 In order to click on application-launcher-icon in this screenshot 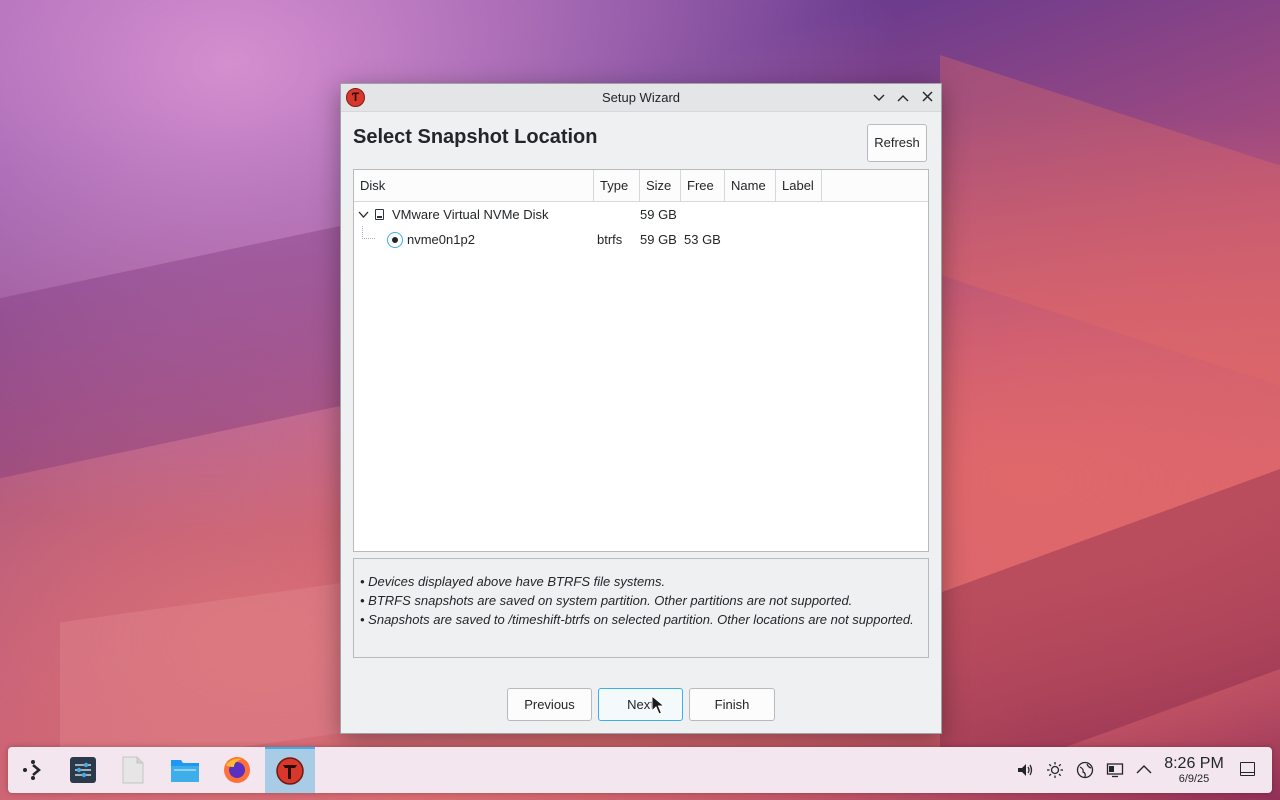, I will do `click(32, 770)`.